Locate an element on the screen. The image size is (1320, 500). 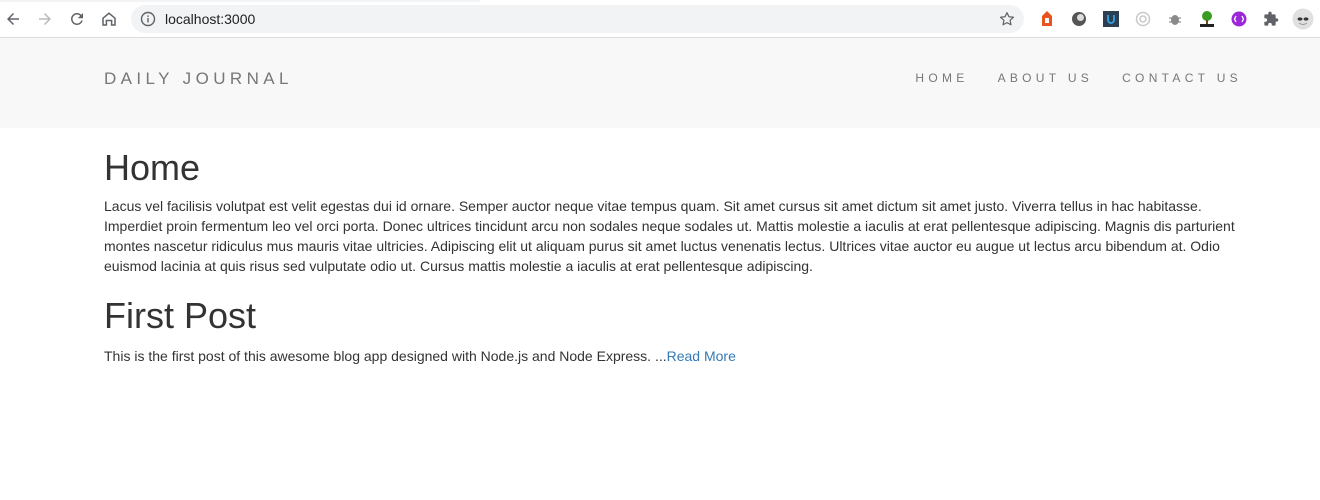
brand-logo: DAILY JOURNAL is located at coordinates (198, 79).